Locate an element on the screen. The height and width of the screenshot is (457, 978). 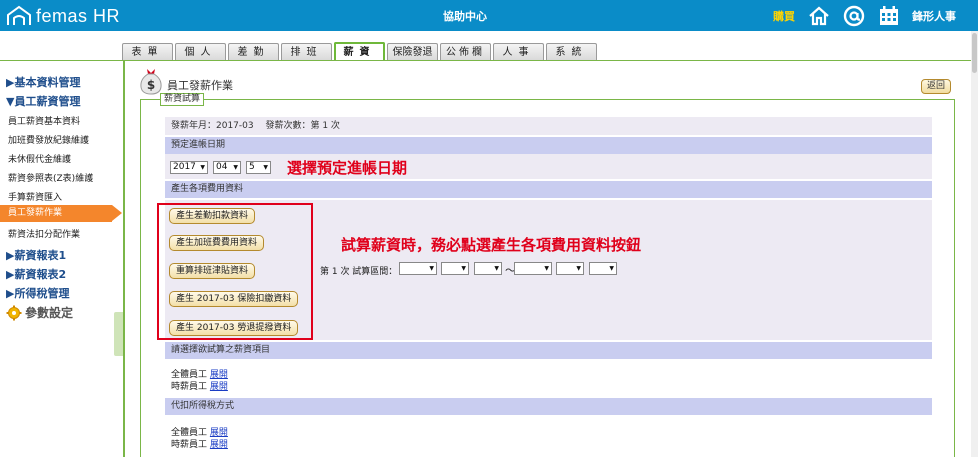
tax-hourly-employees-label: 時薪員工 is located at coordinates (189, 445).